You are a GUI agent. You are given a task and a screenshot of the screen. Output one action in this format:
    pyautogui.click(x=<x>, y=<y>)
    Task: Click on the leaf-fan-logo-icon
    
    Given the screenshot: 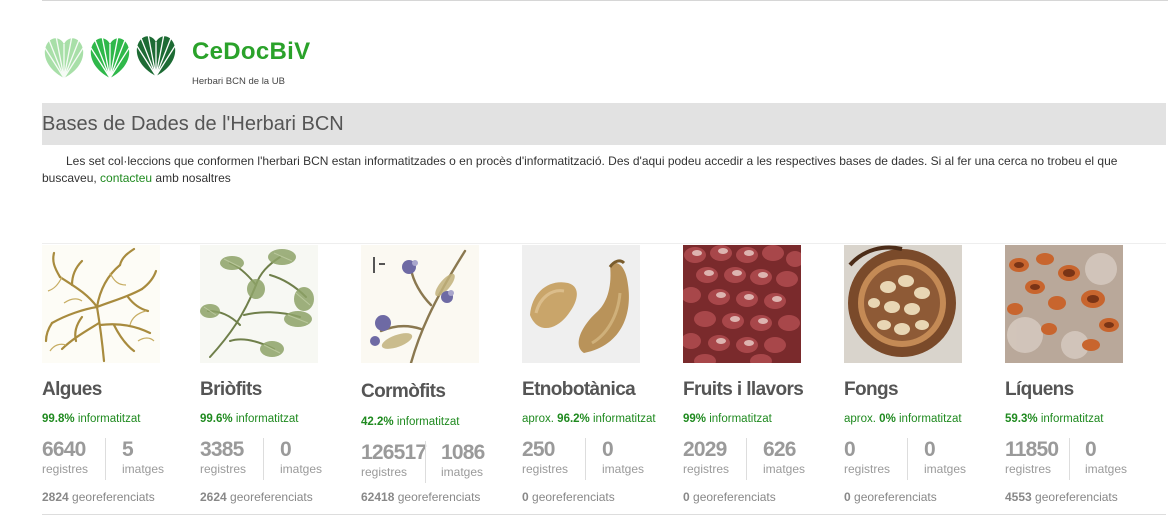 What is the action you would take?
    pyautogui.click(x=110, y=56)
    